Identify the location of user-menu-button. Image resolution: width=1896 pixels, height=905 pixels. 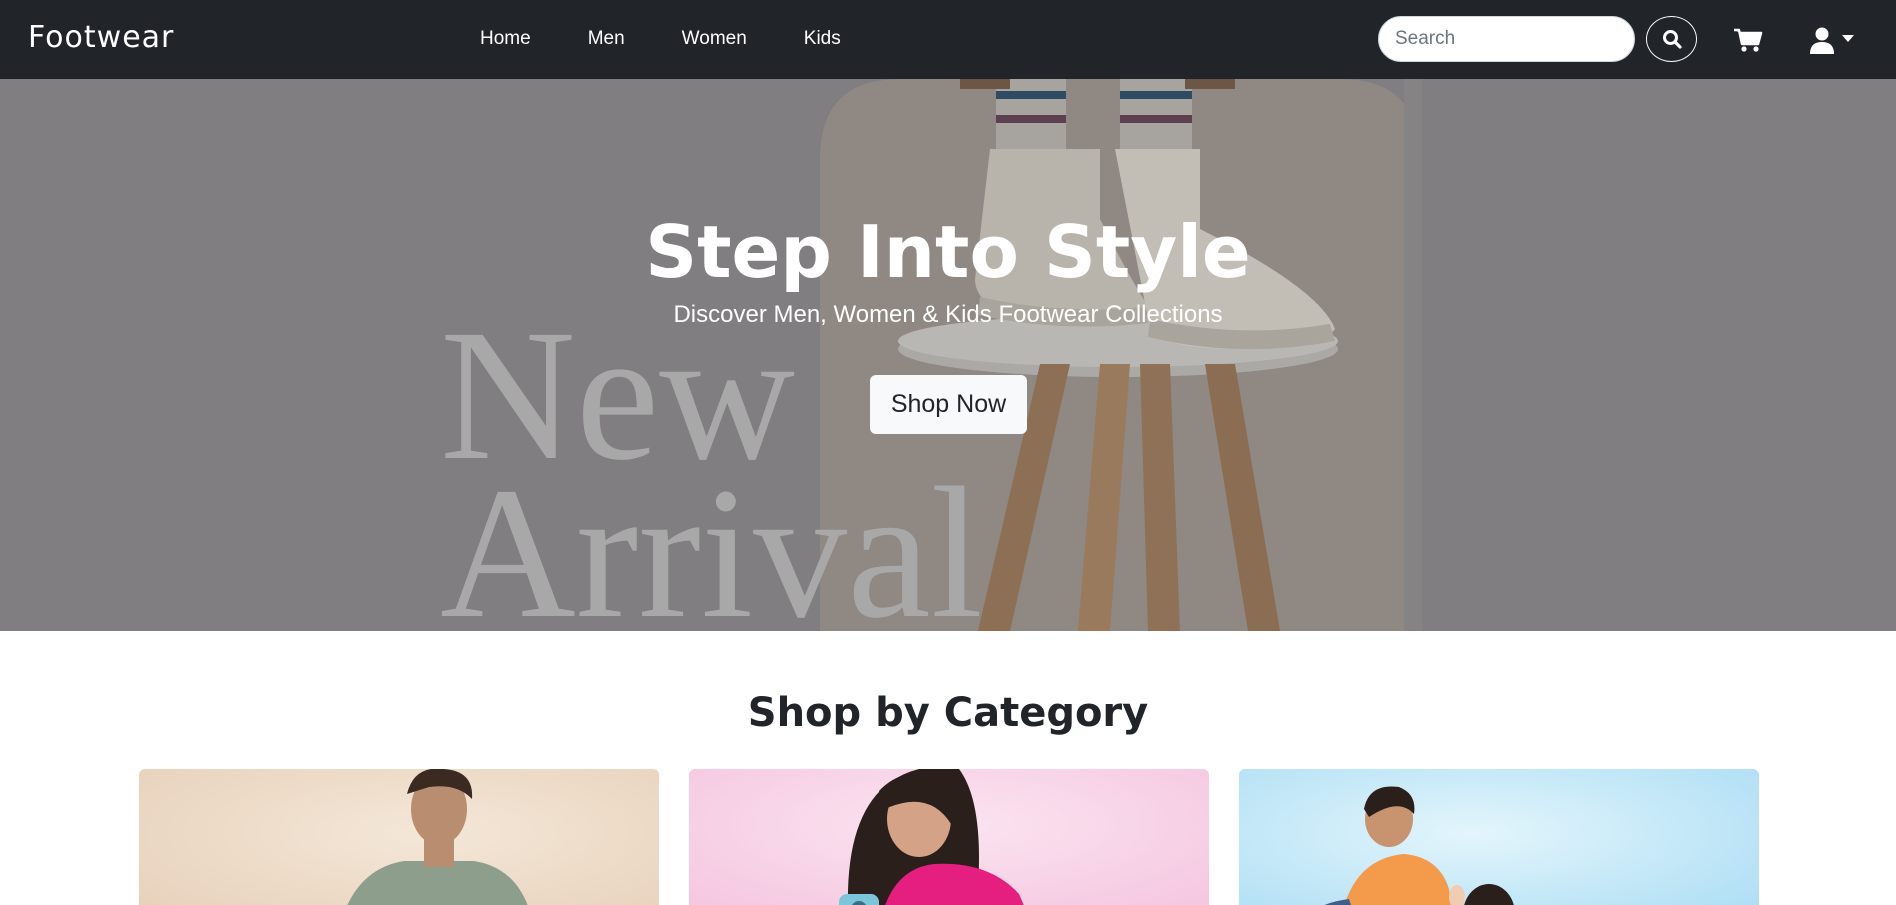
(1833, 40).